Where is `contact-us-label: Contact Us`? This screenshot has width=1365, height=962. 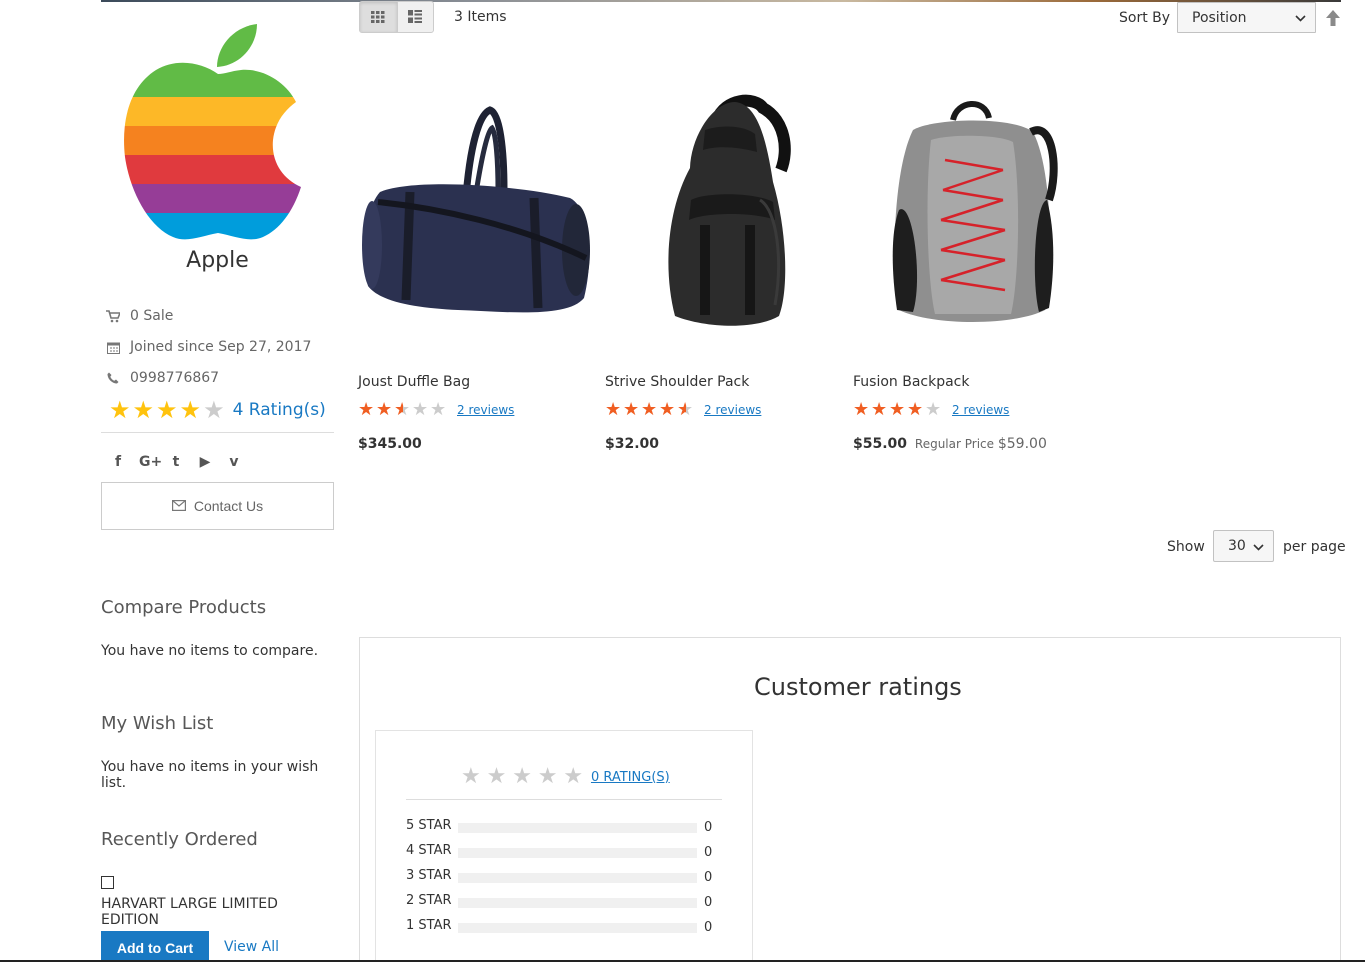 contact-us-label: Contact Us is located at coordinates (228, 506).